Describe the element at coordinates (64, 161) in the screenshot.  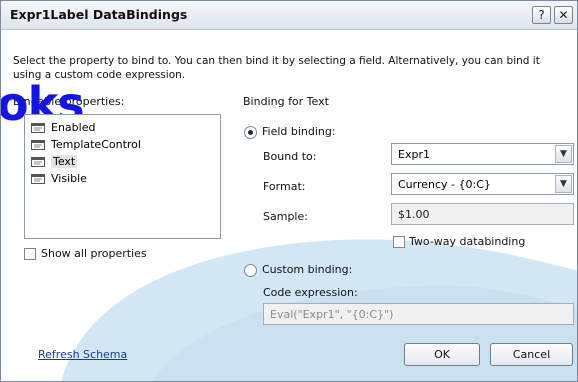
I see `list-item-label: Text` at that location.